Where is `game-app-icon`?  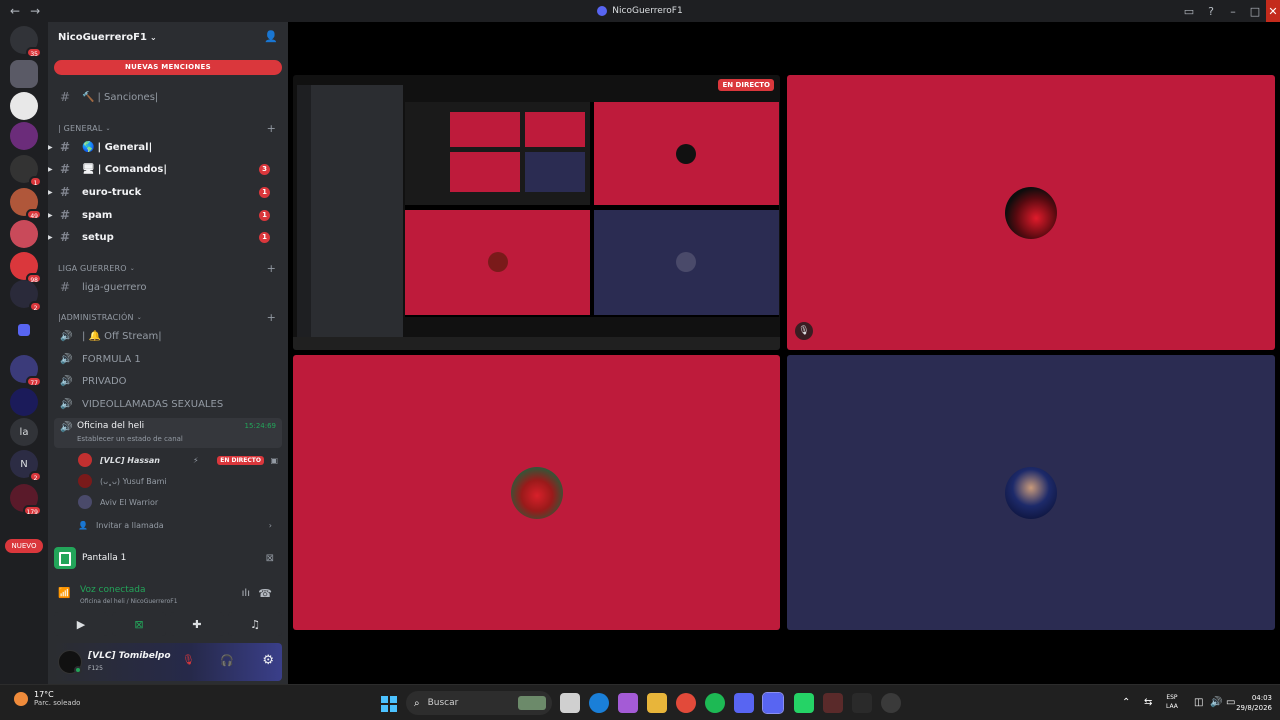
game-app-icon is located at coordinates (833, 703).